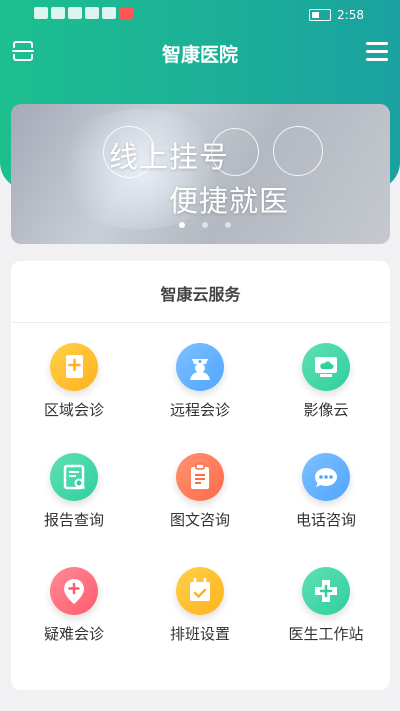 Image resolution: width=400 pixels, height=711 pixels. Describe the element at coordinates (199, 520) in the screenshot. I see `service-label: 图文咨询` at that location.